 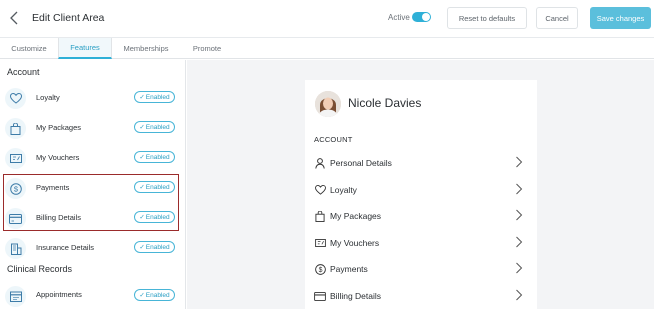 What do you see at coordinates (557, 18) in the screenshot?
I see `cancel-button: Cancel` at bounding box center [557, 18].